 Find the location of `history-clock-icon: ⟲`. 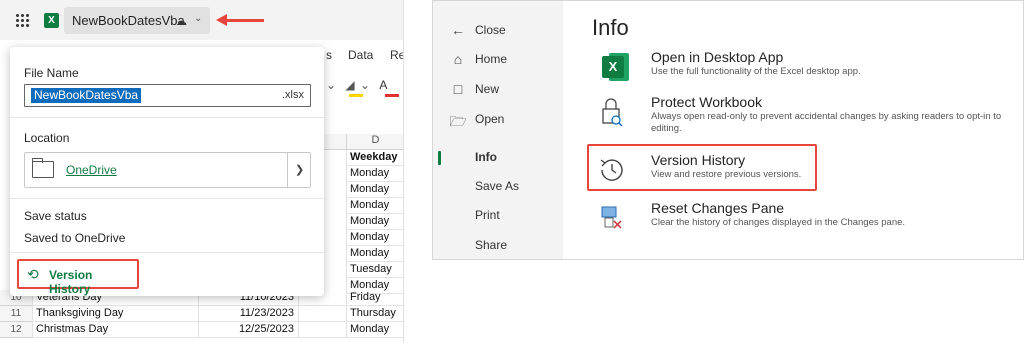

history-clock-icon: ⟲ is located at coordinates (33, 274).